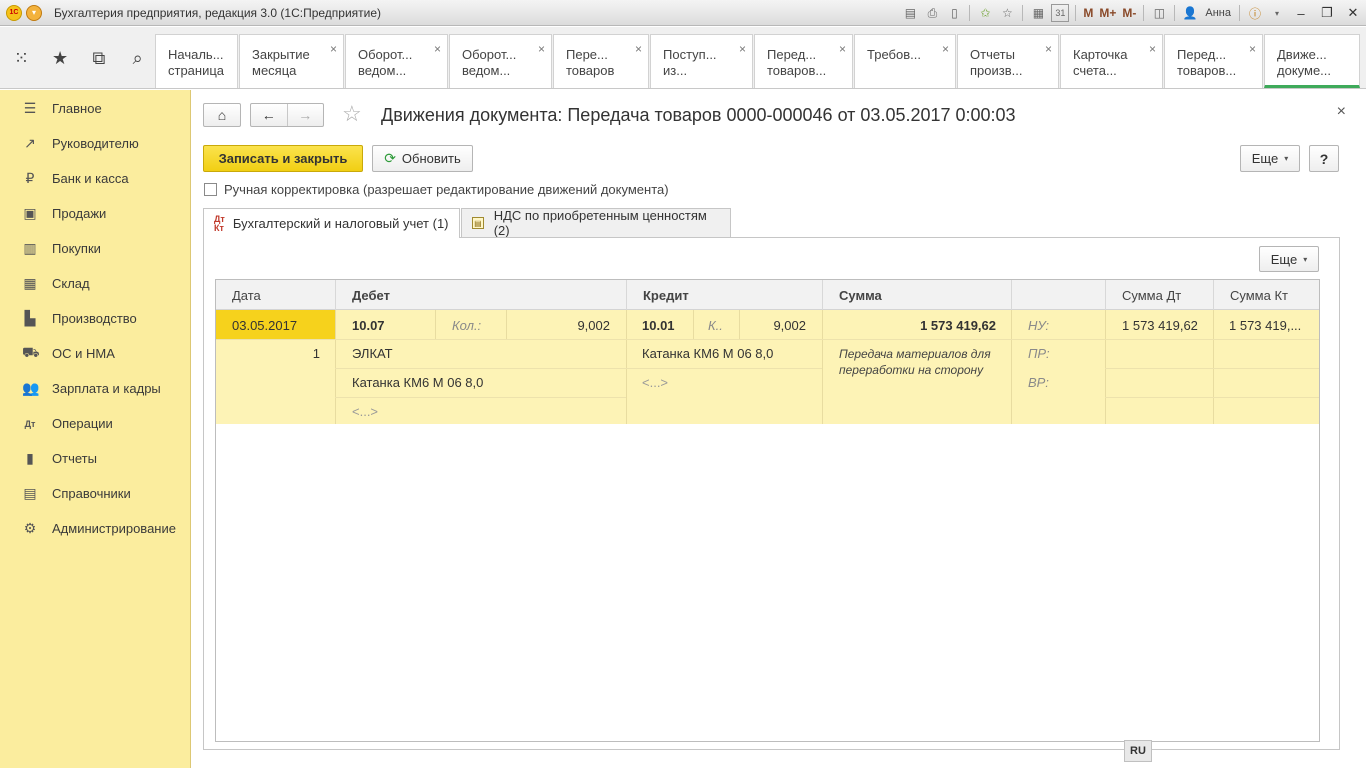 The image size is (1366, 768). Describe the element at coordinates (1255, 13) in the screenshot. I see `info-icon: ⓘ` at that location.